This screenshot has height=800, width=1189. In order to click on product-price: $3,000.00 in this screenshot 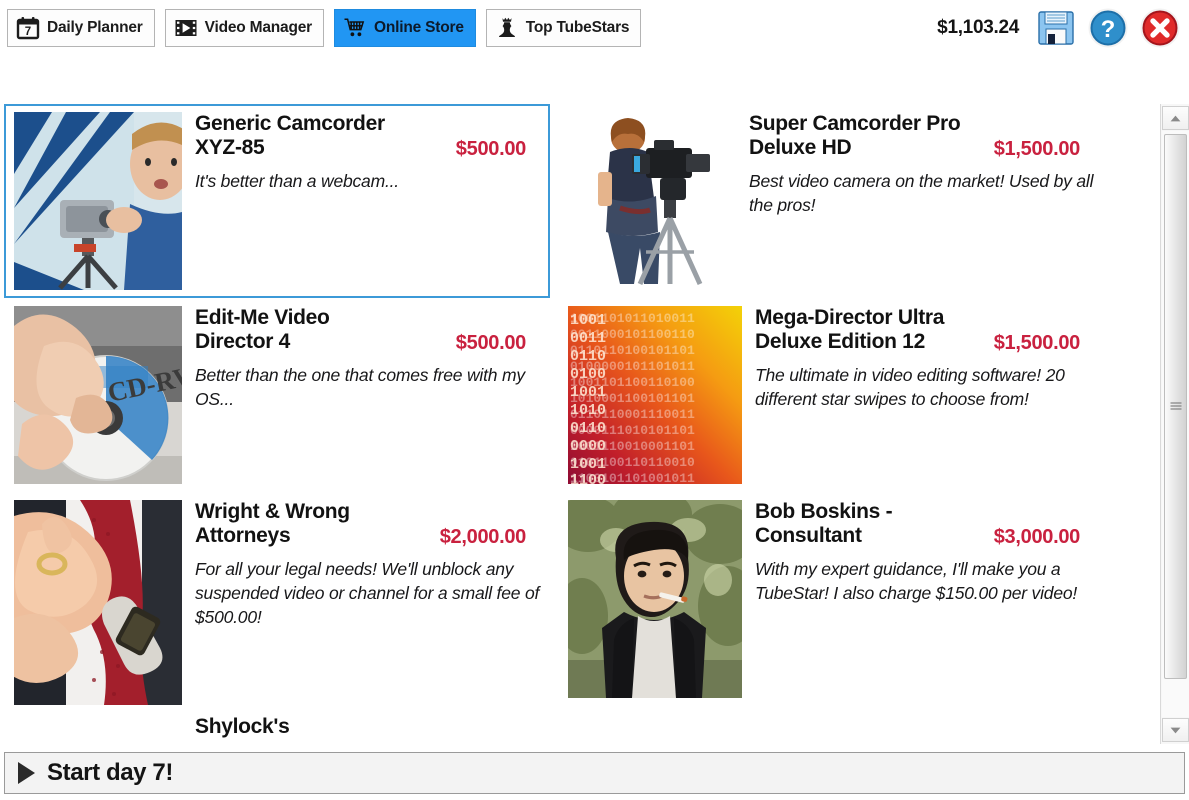, I will do `click(1037, 537)`.